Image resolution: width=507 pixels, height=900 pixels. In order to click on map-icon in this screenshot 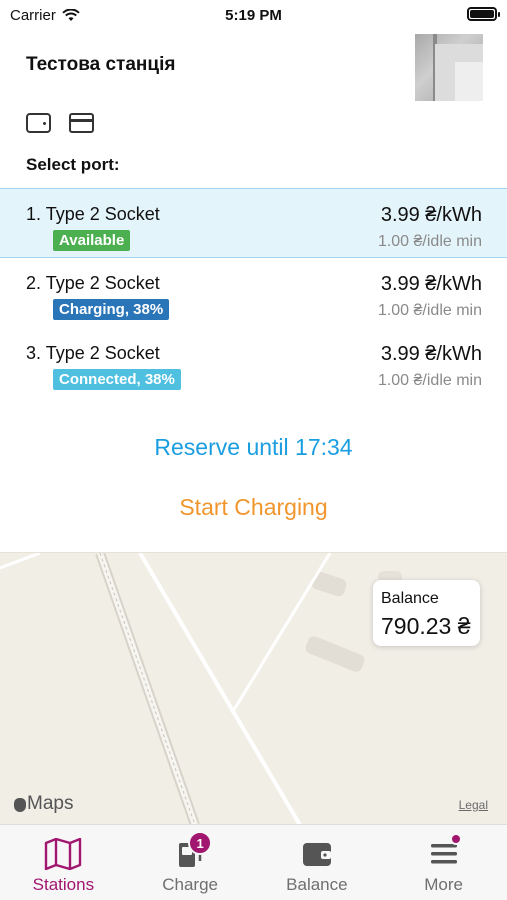, I will do `click(63, 854)`.